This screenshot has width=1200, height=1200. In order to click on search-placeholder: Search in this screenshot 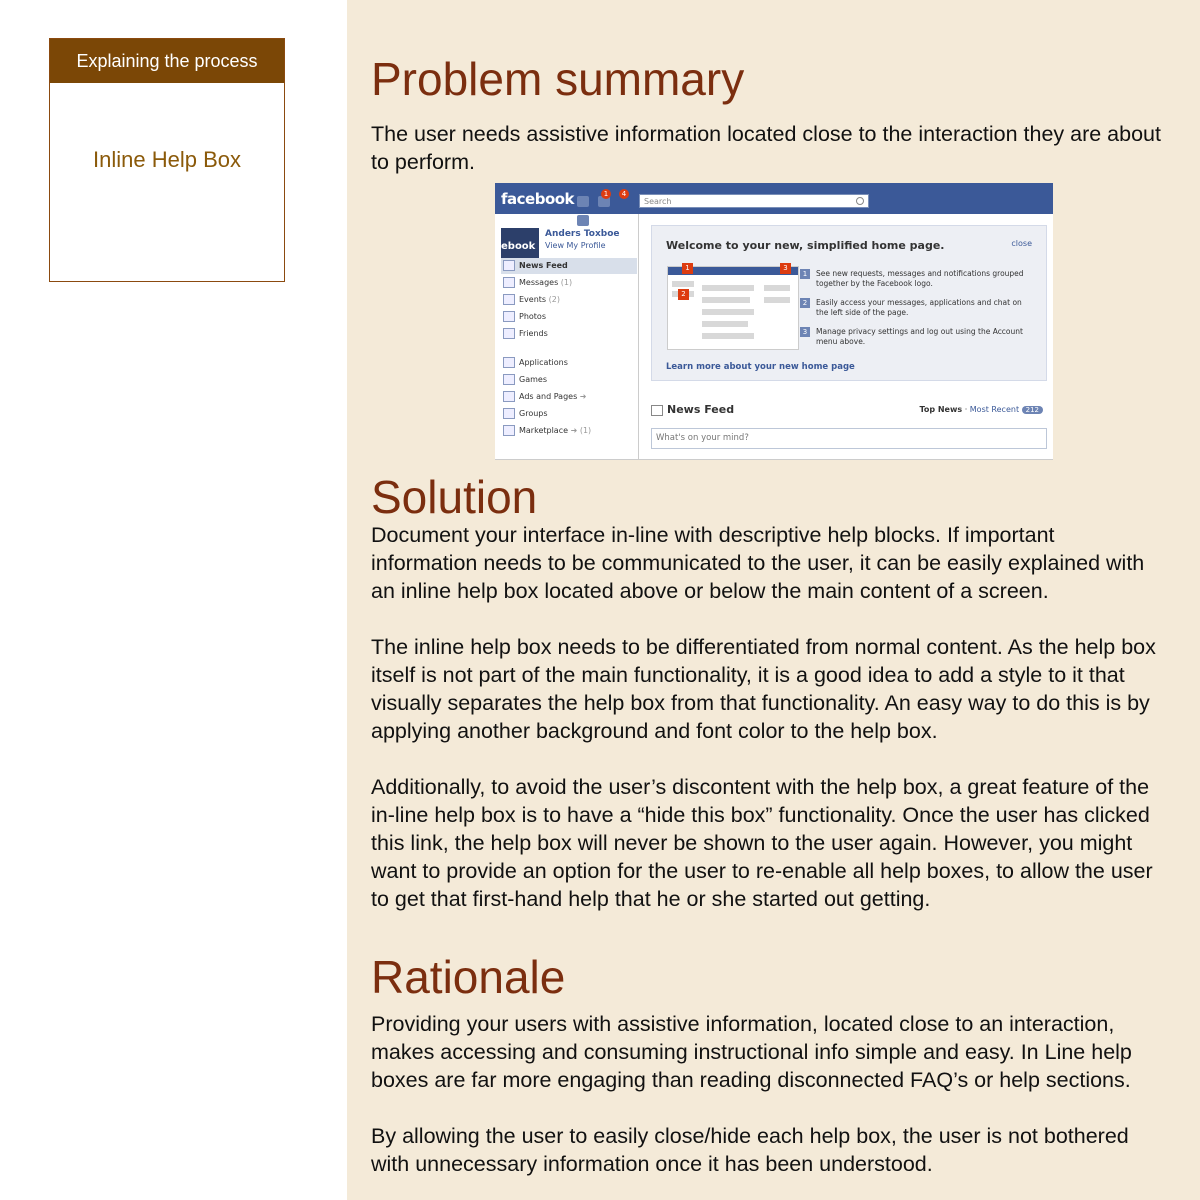, I will do `click(658, 201)`.